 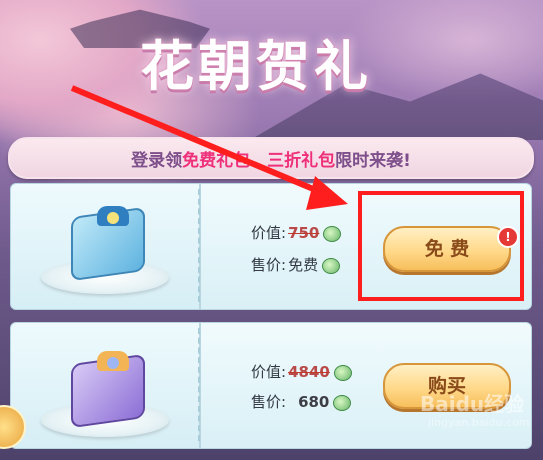 I want to click on arrow-head, so click(x=327, y=193).